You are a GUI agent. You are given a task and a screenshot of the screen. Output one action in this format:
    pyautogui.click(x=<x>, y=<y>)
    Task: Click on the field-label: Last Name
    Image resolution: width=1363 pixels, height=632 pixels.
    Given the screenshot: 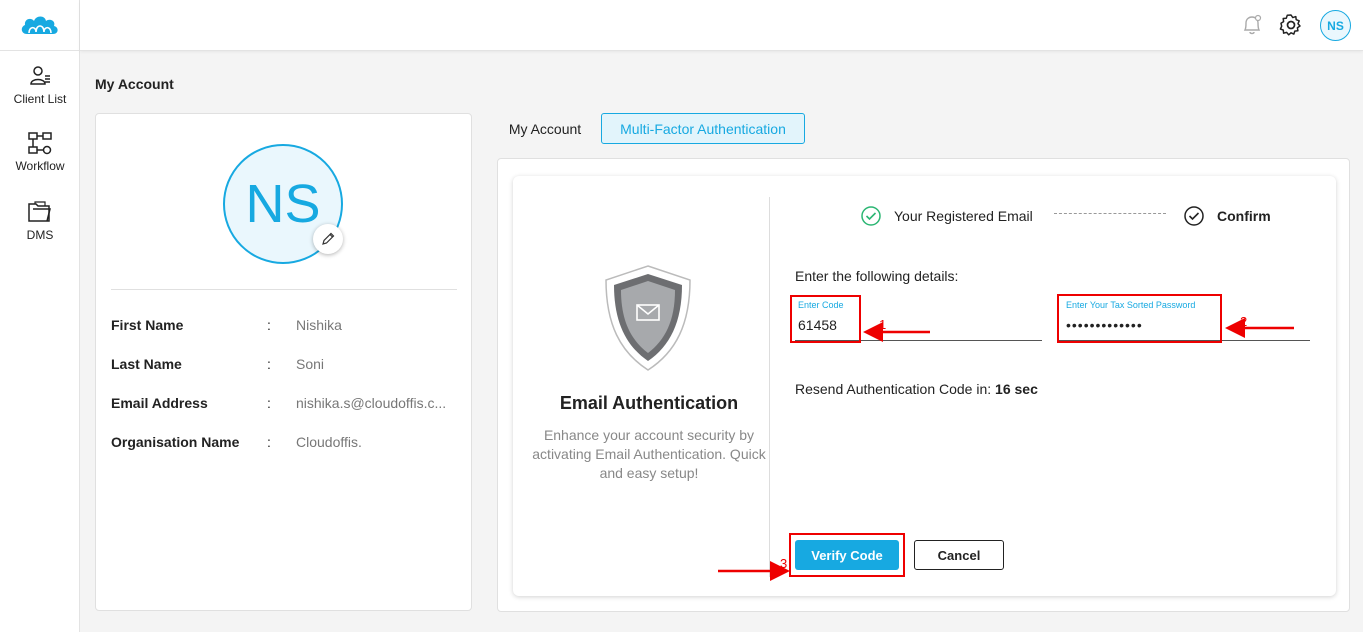 What is the action you would take?
    pyautogui.click(x=146, y=364)
    